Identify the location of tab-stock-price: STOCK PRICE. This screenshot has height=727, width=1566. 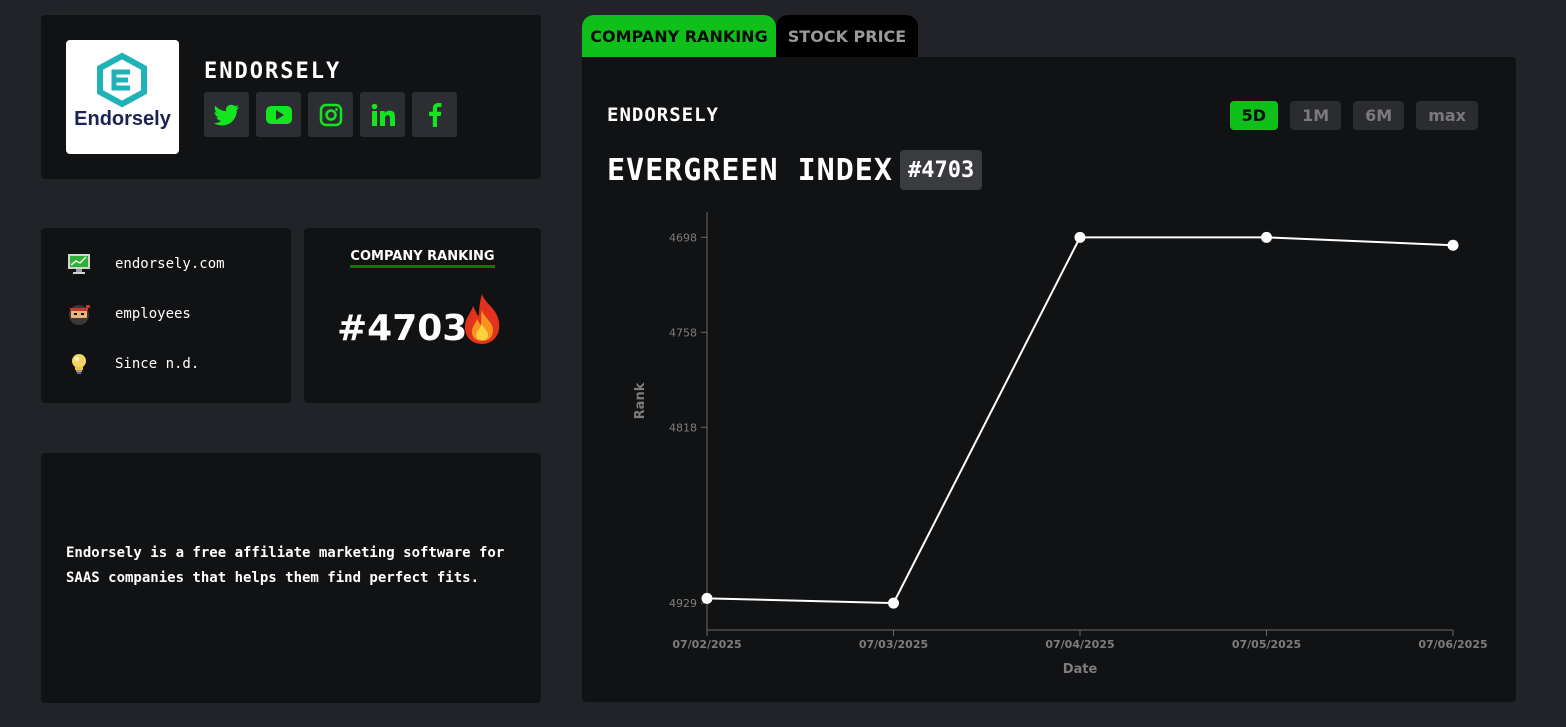
(847, 36).